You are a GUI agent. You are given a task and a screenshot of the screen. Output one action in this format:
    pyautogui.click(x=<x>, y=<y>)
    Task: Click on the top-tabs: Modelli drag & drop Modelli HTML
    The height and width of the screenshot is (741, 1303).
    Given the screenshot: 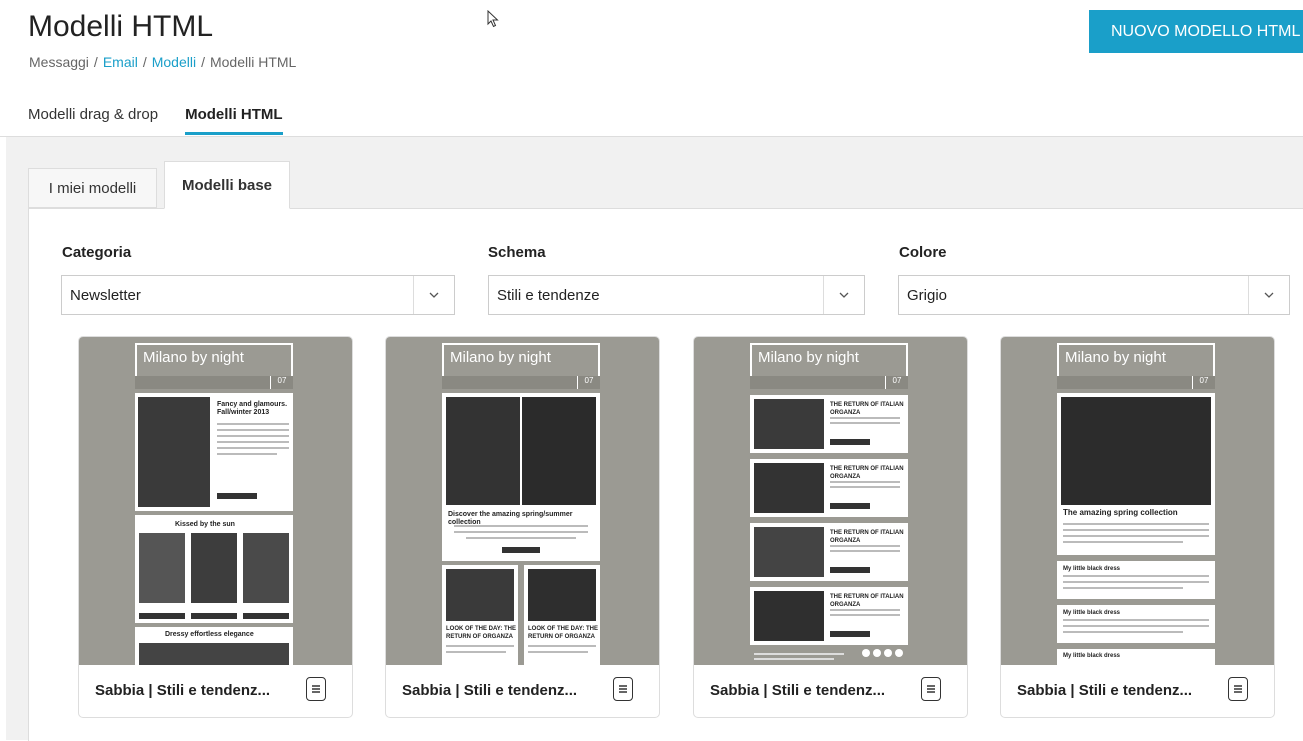 What is the action you would take?
    pyautogui.click(x=155, y=120)
    